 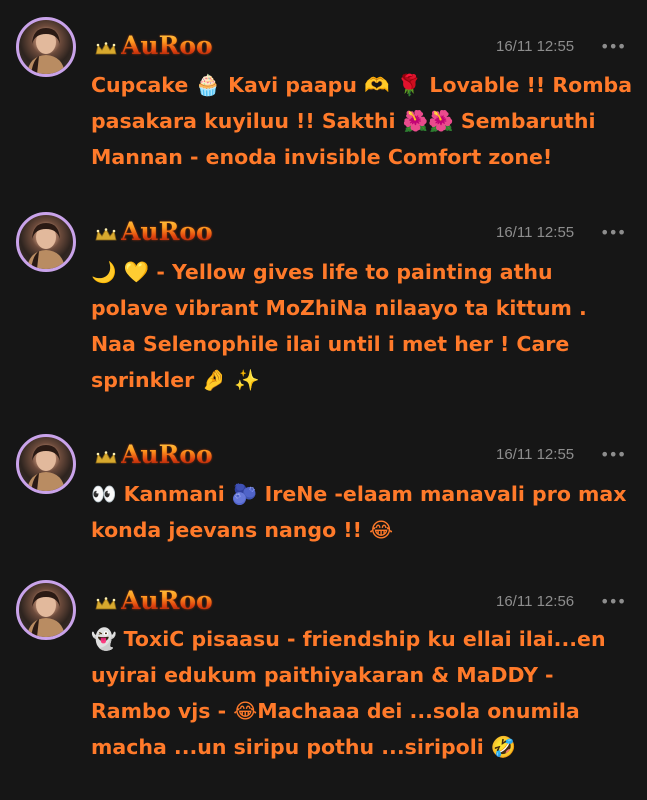 What do you see at coordinates (535, 601) in the screenshot?
I see `message-timestamp: 16/11 12:56` at bounding box center [535, 601].